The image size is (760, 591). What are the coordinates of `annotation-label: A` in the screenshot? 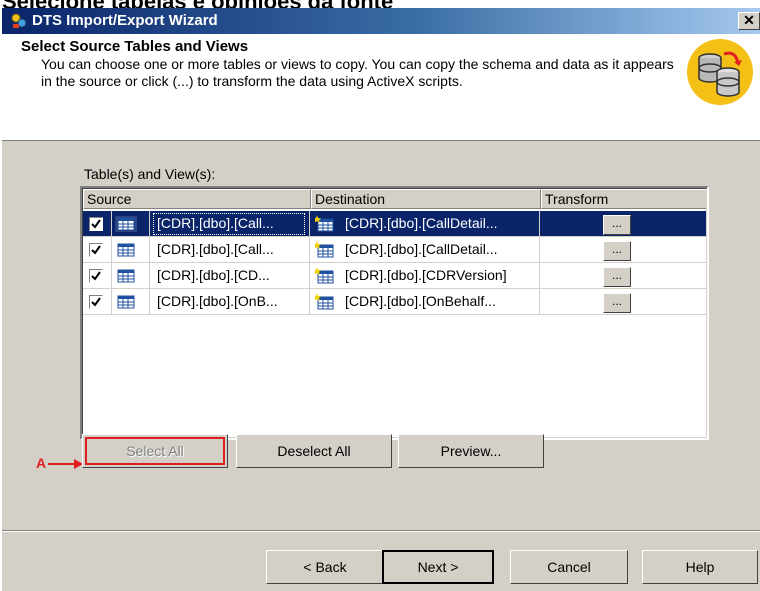 It's located at (41, 463).